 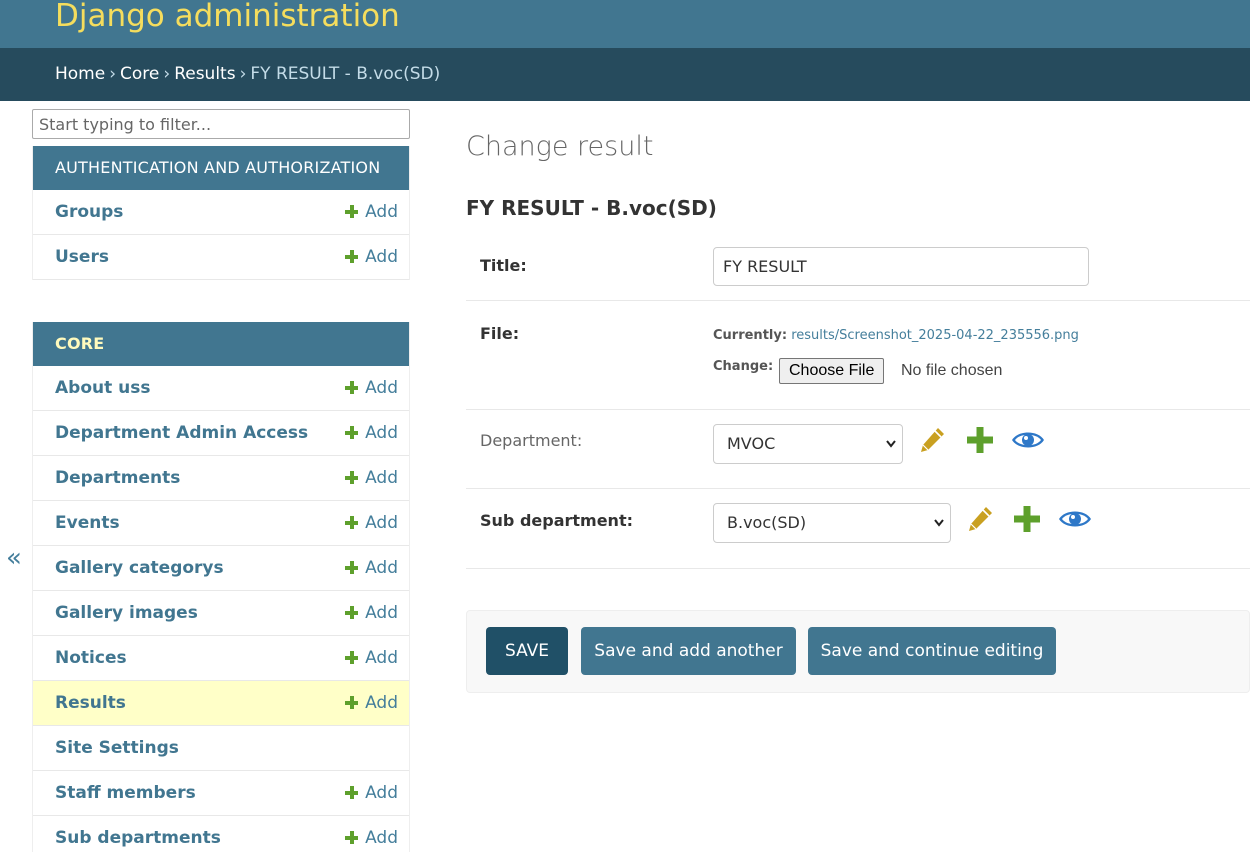 I want to click on sidebar-item-notices: Notices Add, so click(x=221, y=658).